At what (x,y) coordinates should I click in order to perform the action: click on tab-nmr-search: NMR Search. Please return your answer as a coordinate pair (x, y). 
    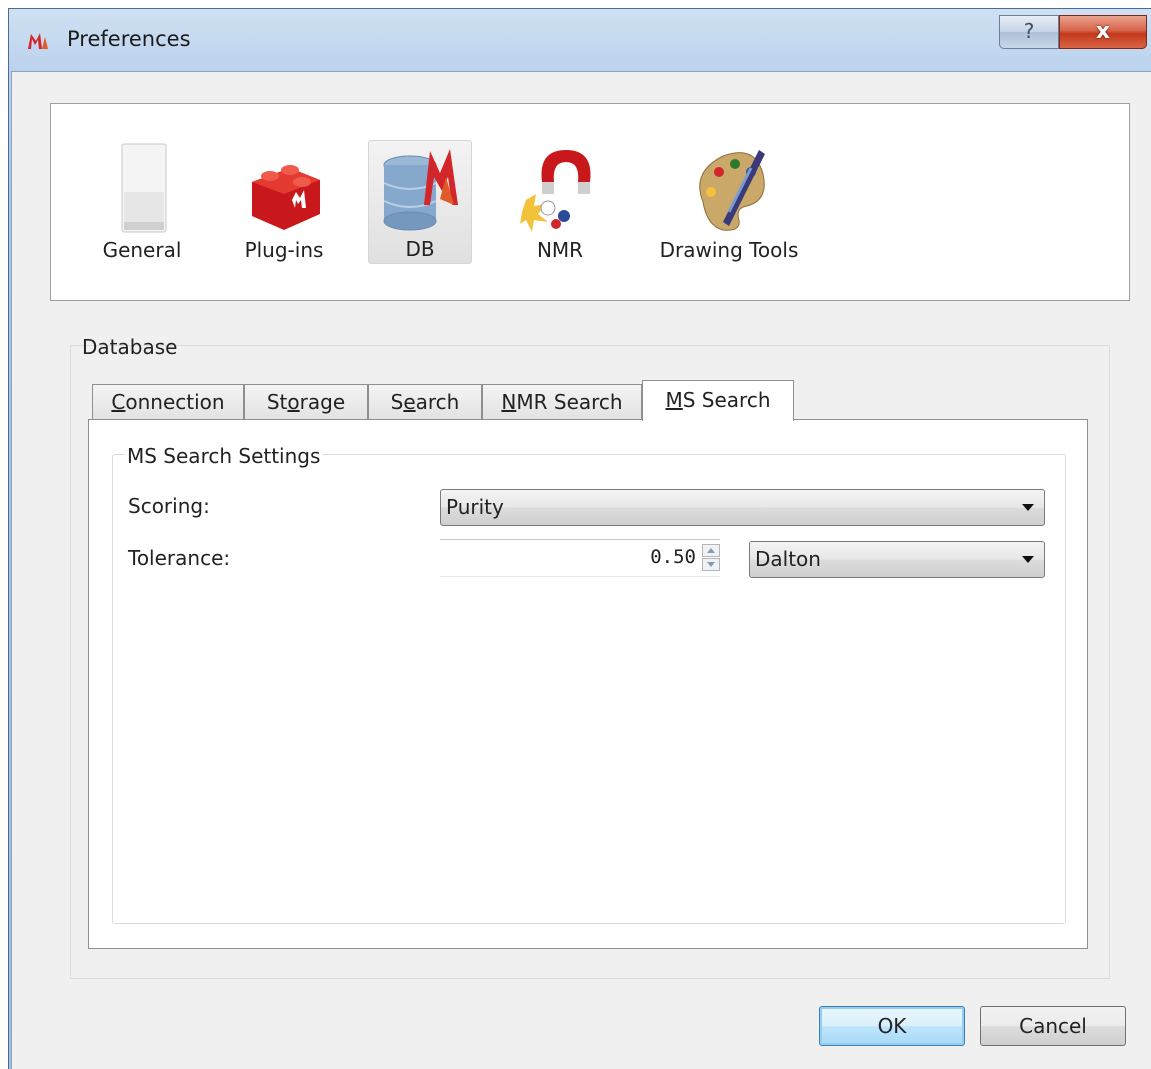
    Looking at the image, I should click on (562, 402).